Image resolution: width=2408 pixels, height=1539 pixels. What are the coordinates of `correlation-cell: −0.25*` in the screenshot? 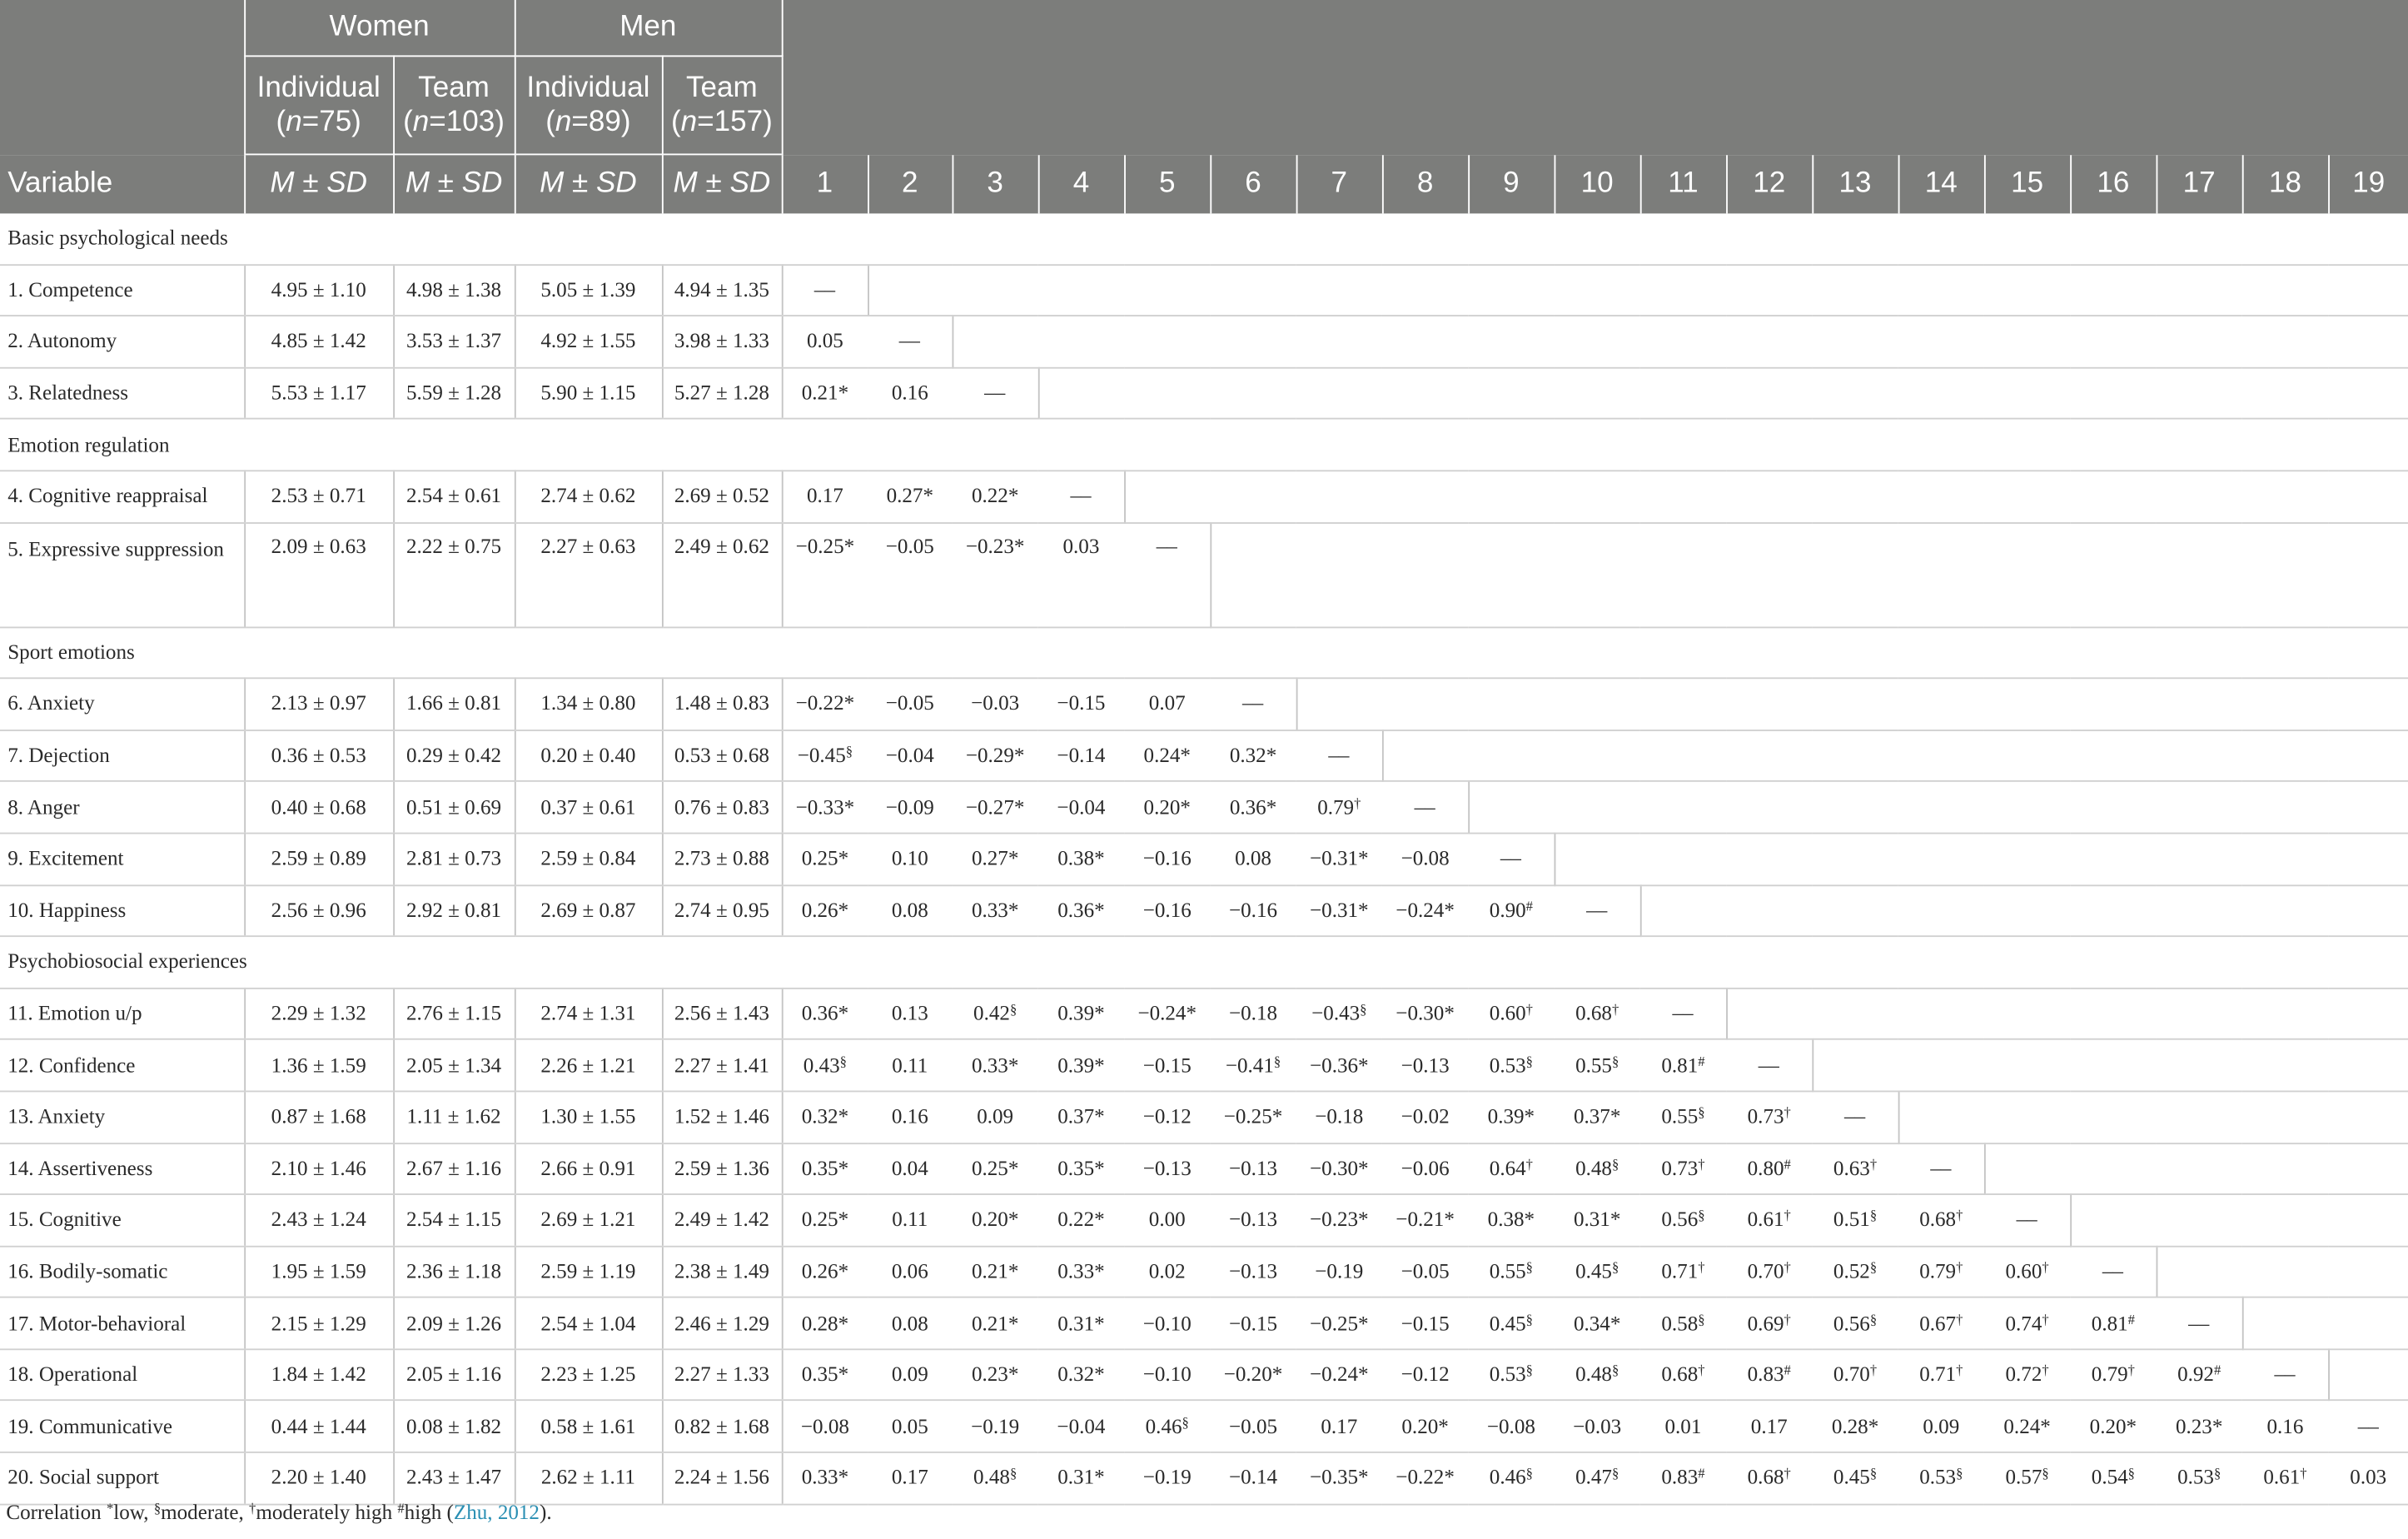 It's located at (1253, 1117).